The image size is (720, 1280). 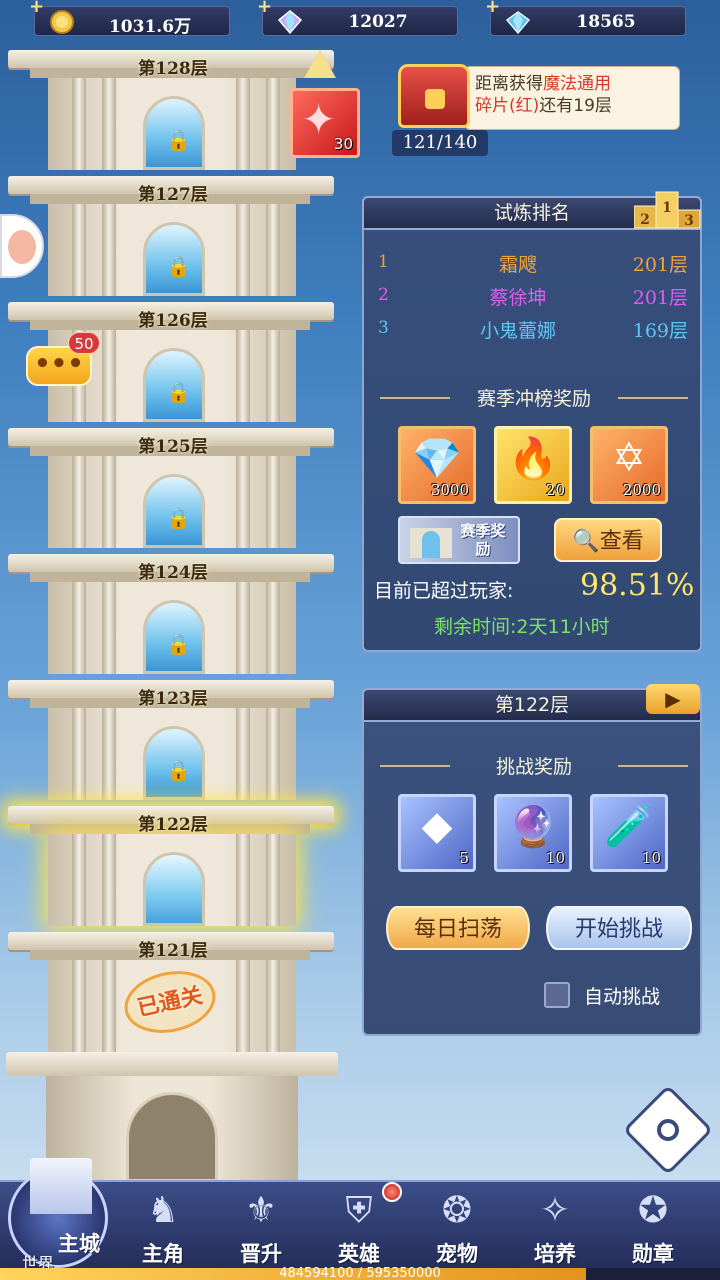 What do you see at coordinates (431, 543) in the screenshot?
I see `tower-gate-icon` at bounding box center [431, 543].